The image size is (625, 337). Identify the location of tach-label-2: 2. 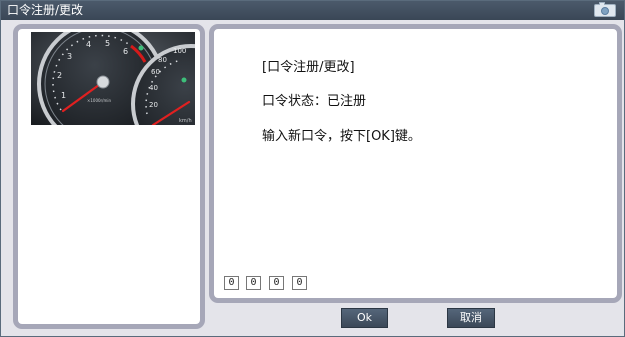
(59, 75).